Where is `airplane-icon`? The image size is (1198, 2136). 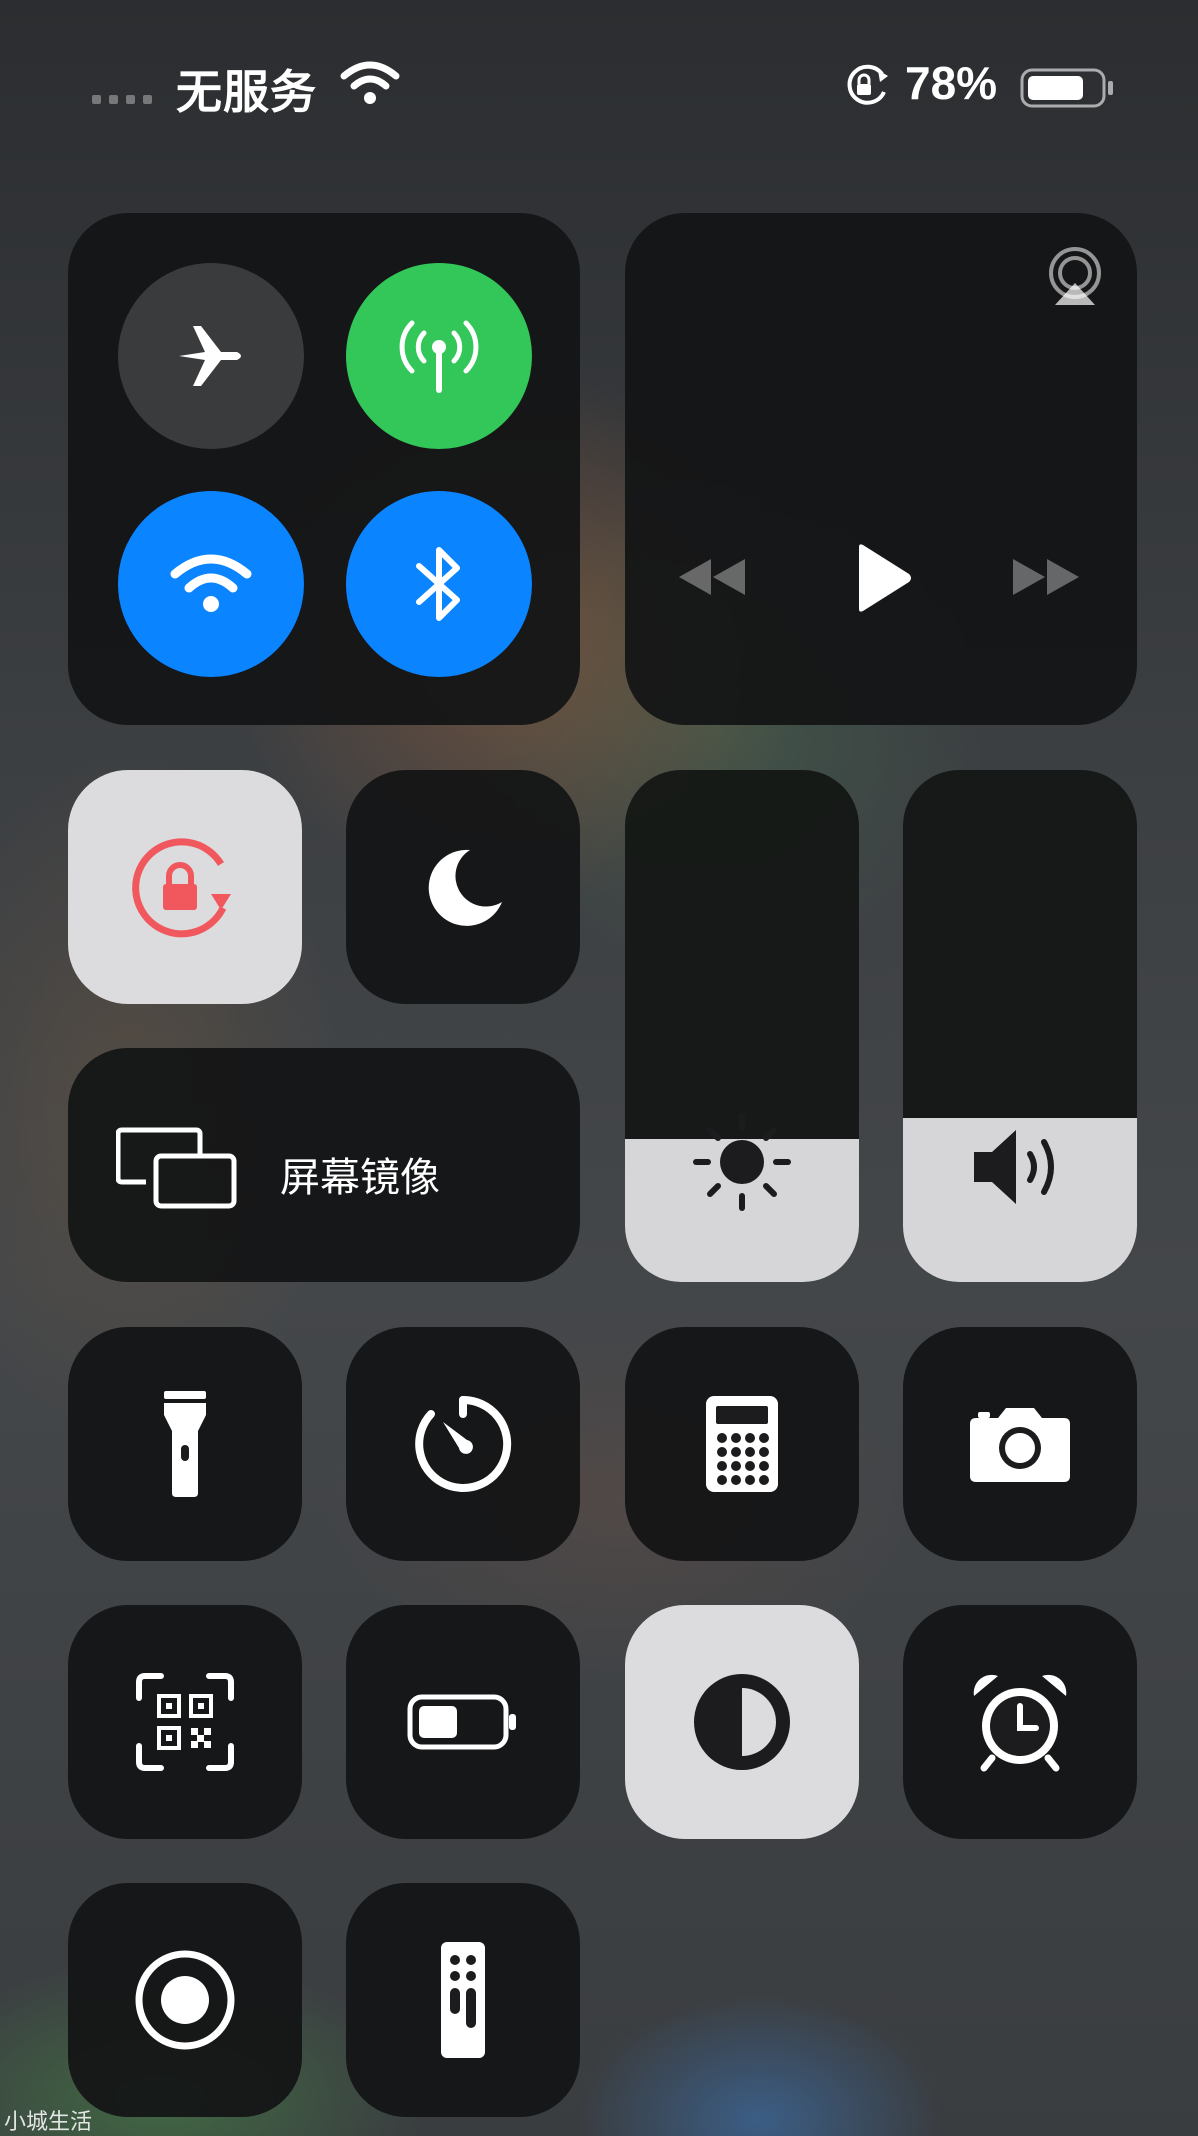
airplane-icon is located at coordinates (210, 356).